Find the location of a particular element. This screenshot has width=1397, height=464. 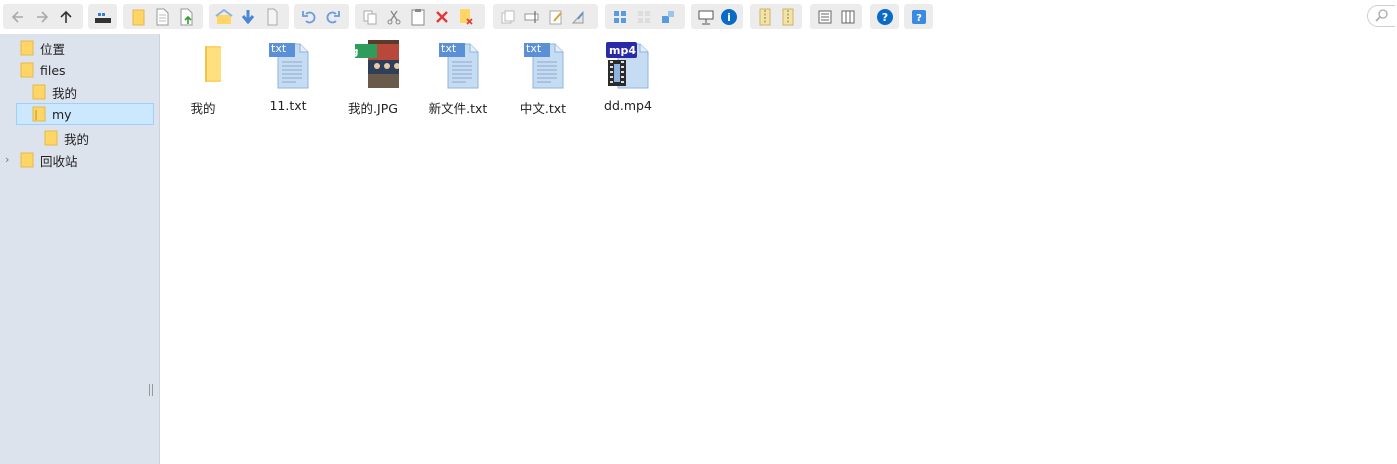

history-group is located at coordinates (321, 16).